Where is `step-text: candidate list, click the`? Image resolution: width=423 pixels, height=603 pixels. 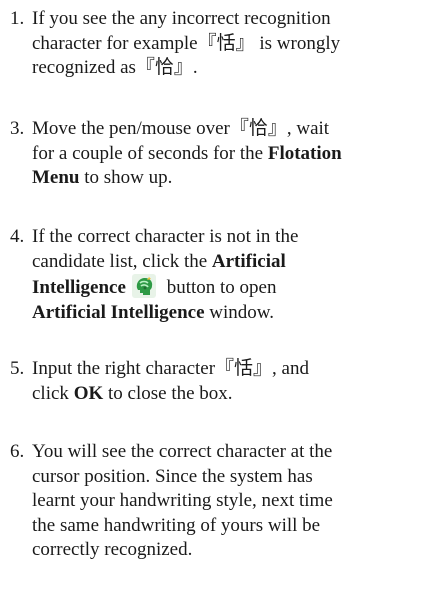
step-text: candidate list, click the is located at coordinates (122, 261).